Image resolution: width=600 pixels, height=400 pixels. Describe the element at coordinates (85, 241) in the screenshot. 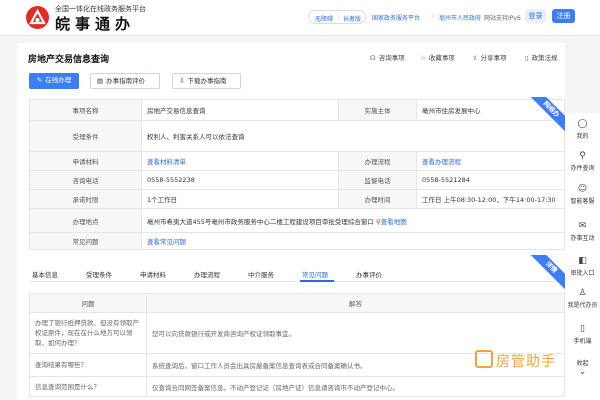

I see `faq-label: 常见问题` at that location.